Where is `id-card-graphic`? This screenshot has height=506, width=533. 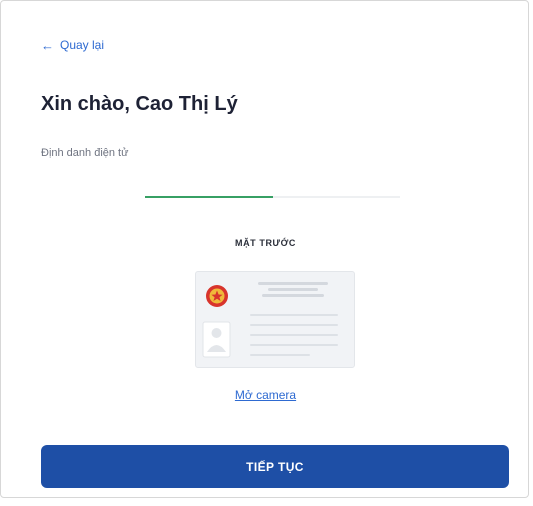
id-card-graphic is located at coordinates (270, 320).